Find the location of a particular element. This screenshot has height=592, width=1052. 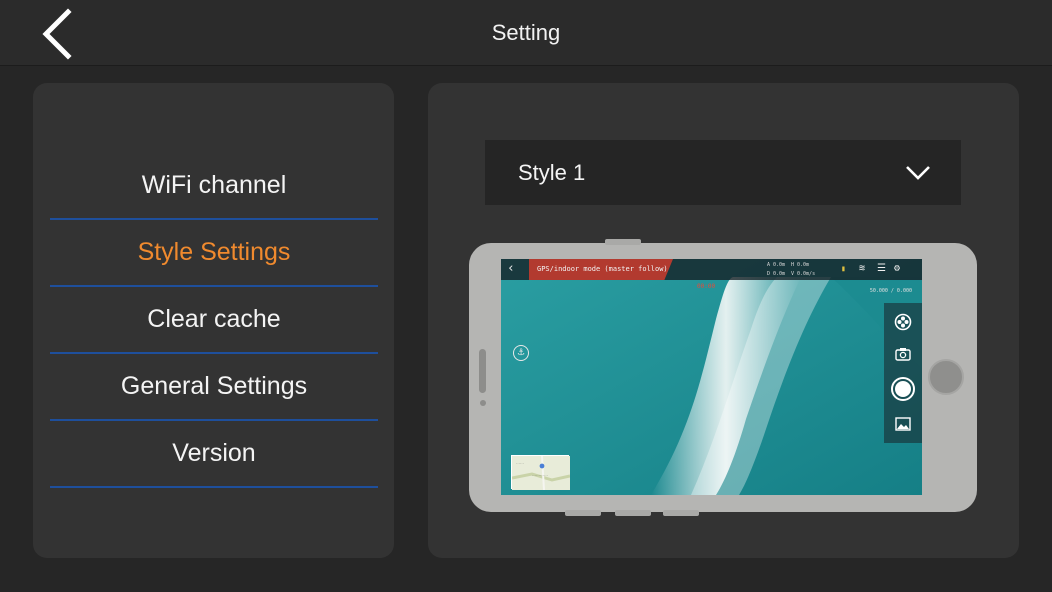

gear-icon: ⚙ is located at coordinates (897, 268).